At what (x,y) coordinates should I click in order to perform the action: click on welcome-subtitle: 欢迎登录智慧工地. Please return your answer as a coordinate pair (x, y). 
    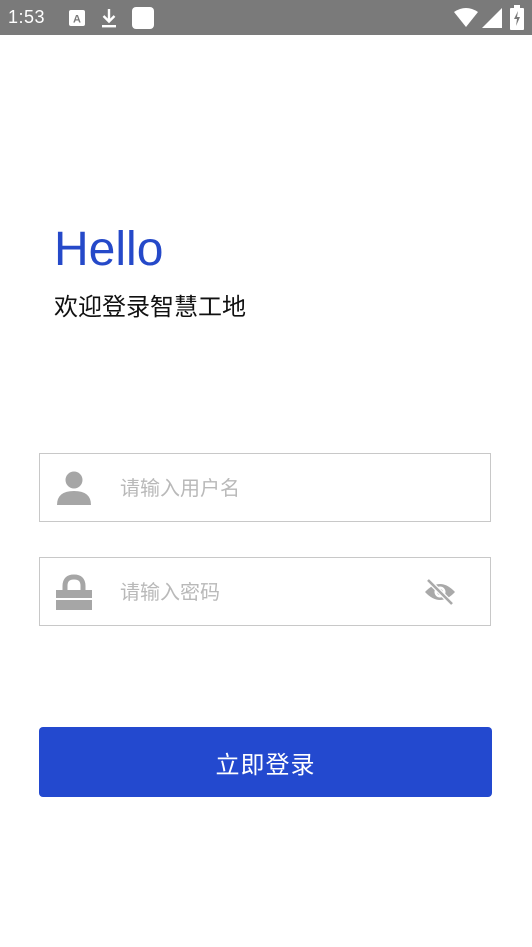
    Looking at the image, I should click on (150, 307).